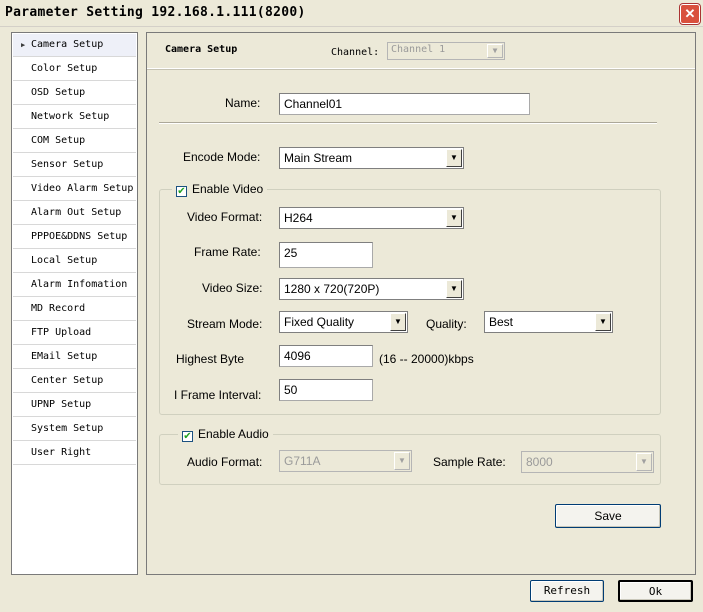 This screenshot has width=703, height=612. I want to click on sidebar-item-color-setup: Color Setup, so click(74, 69).